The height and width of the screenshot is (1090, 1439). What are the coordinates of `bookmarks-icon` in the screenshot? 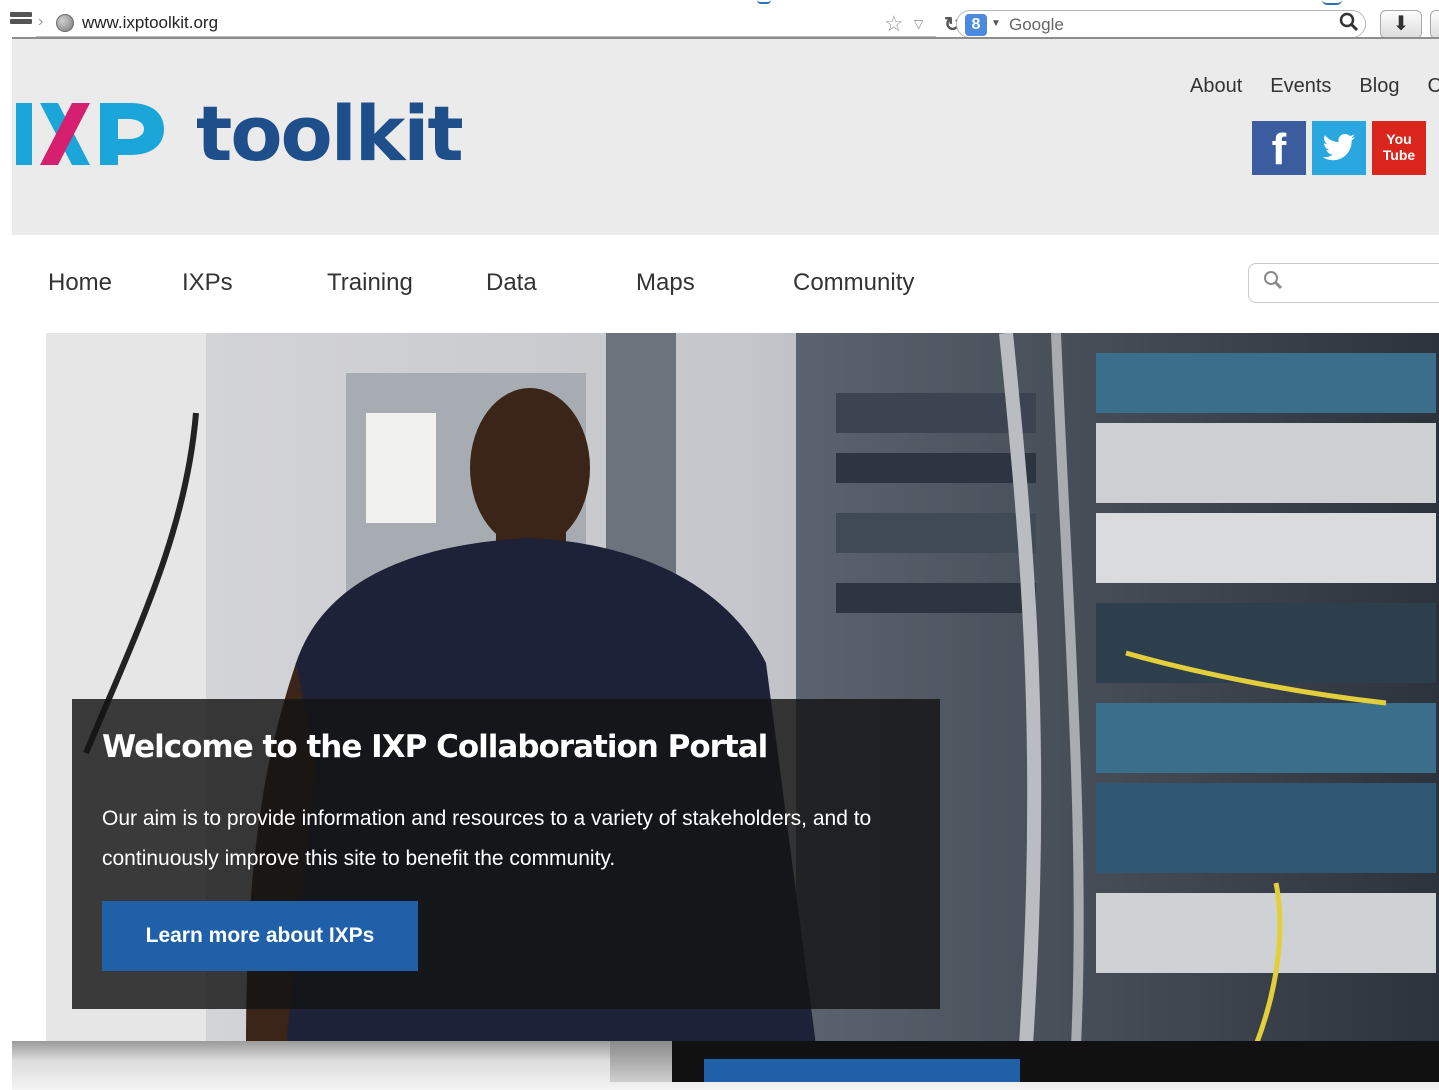 It's located at (21, 19).